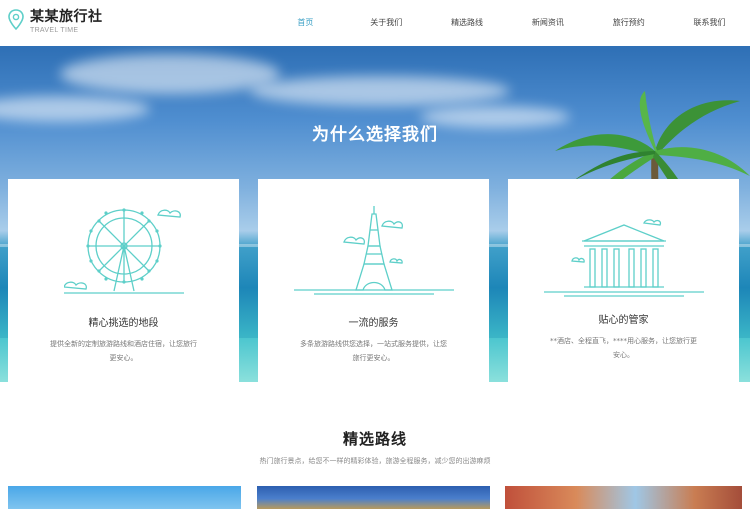 The image size is (750, 509). What do you see at coordinates (373, 323) in the screenshot?
I see `card-title: 一流的服务` at bounding box center [373, 323].